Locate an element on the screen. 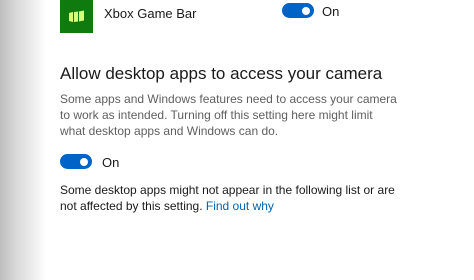 The height and width of the screenshot is (280, 474). desktop-apps-camera-toggle is located at coordinates (76, 161).